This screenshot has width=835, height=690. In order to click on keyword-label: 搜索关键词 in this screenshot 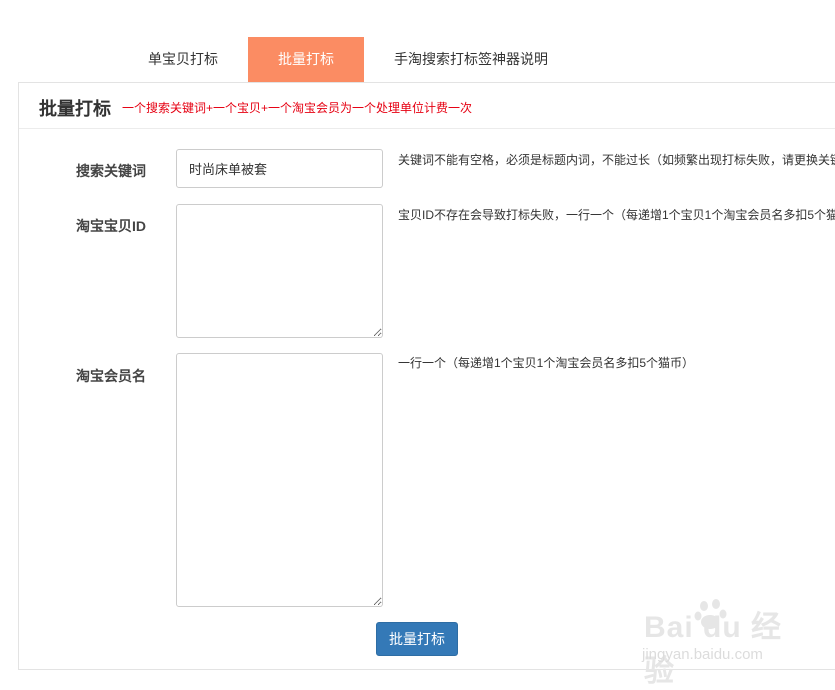, I will do `click(111, 171)`.